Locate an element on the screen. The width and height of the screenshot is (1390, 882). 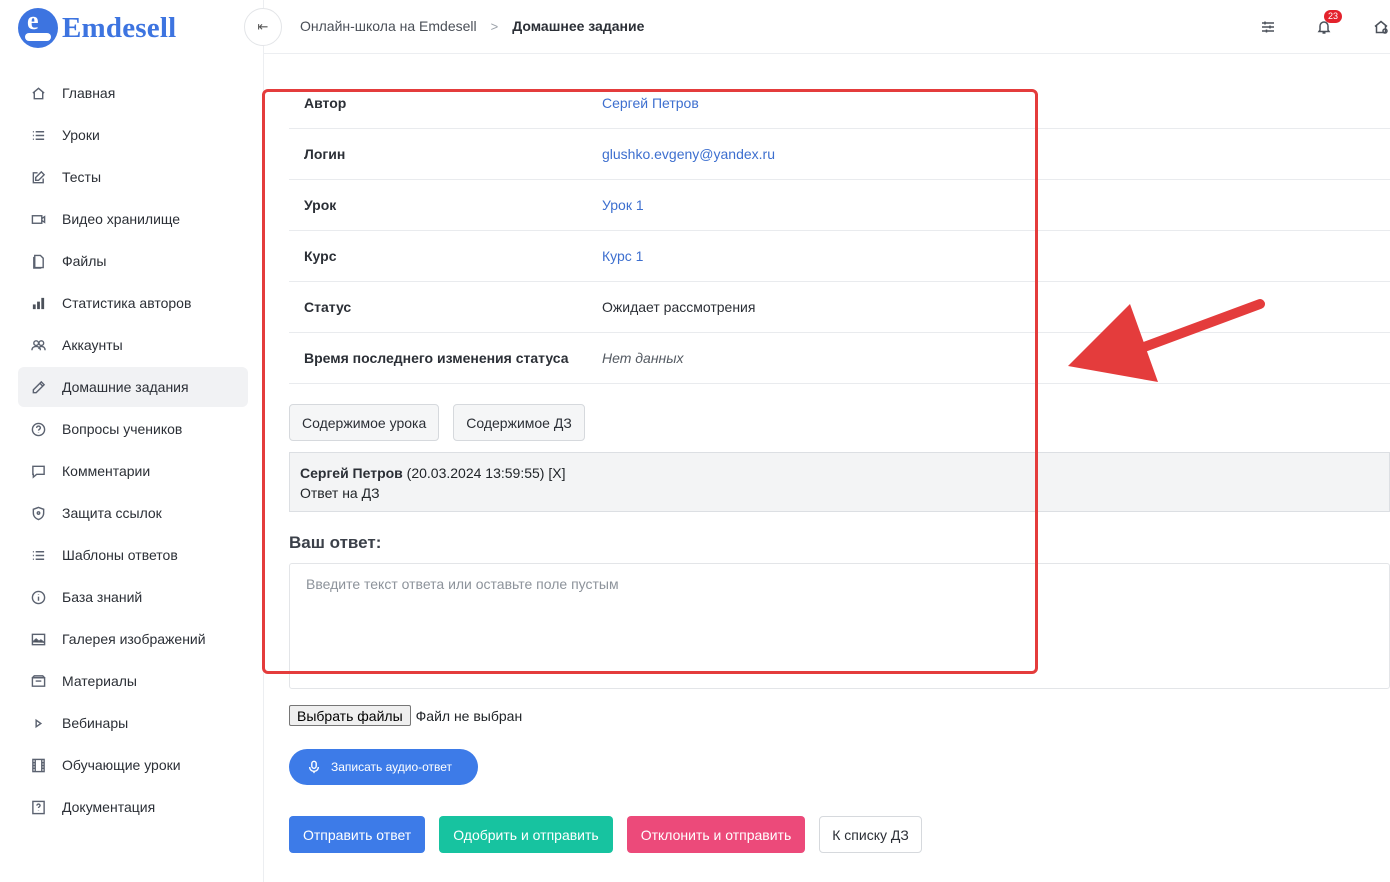
status-changed-value: Нет данных is located at coordinates (643, 358).